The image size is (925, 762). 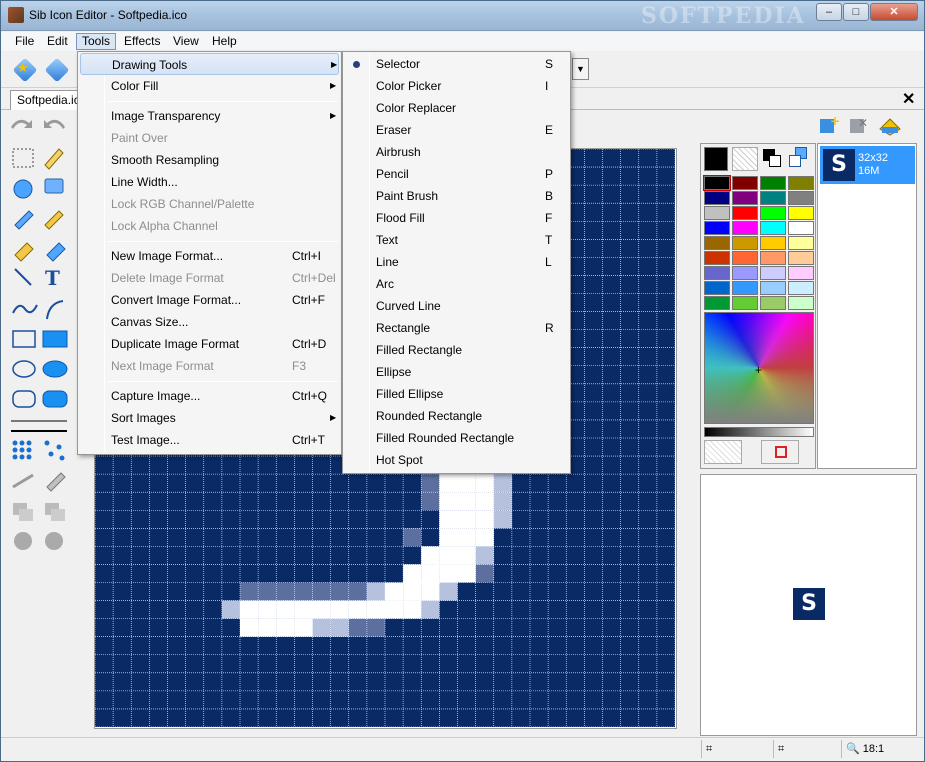 What do you see at coordinates (55, 399) in the screenshot?
I see `filled-rounded-rectangle-icon` at bounding box center [55, 399].